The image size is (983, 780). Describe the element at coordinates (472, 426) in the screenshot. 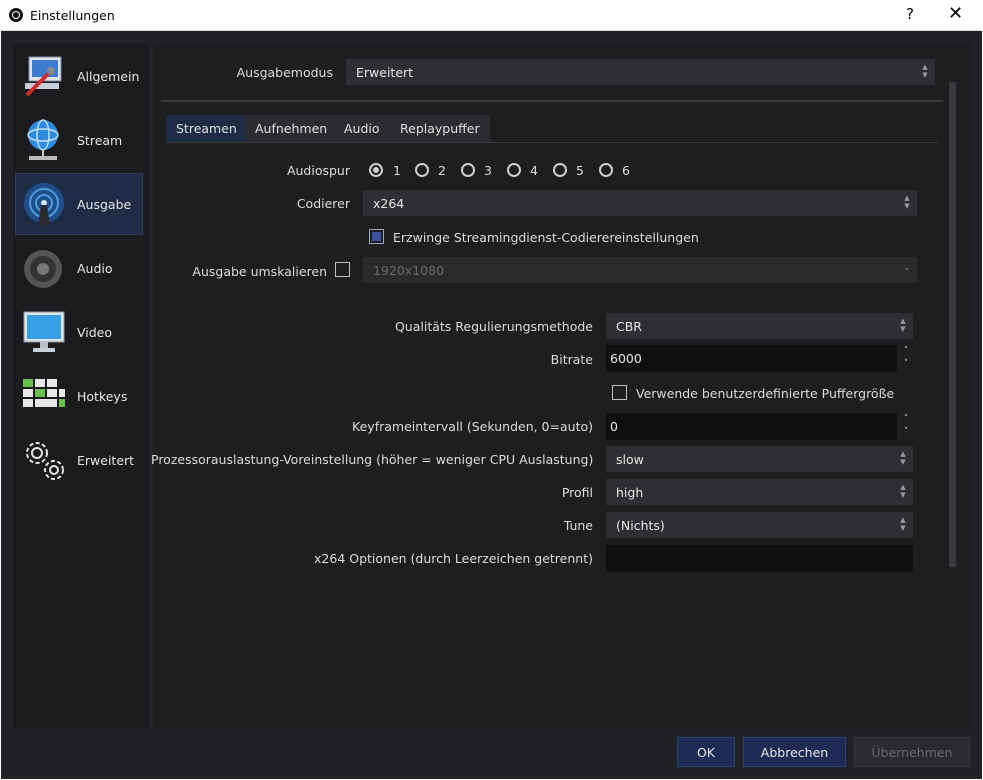

I see `keyframe-interval-label: Keyframeintervall (Sekunden, 0=auto)` at that location.